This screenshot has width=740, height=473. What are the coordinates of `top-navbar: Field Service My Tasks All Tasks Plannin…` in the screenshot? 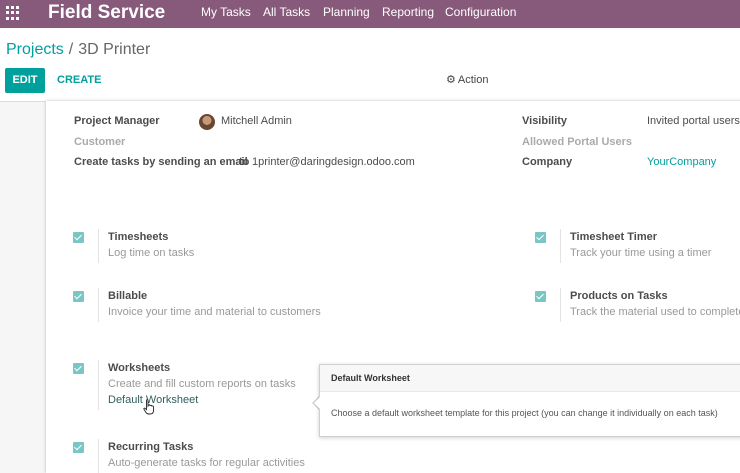 It's located at (370, 14).